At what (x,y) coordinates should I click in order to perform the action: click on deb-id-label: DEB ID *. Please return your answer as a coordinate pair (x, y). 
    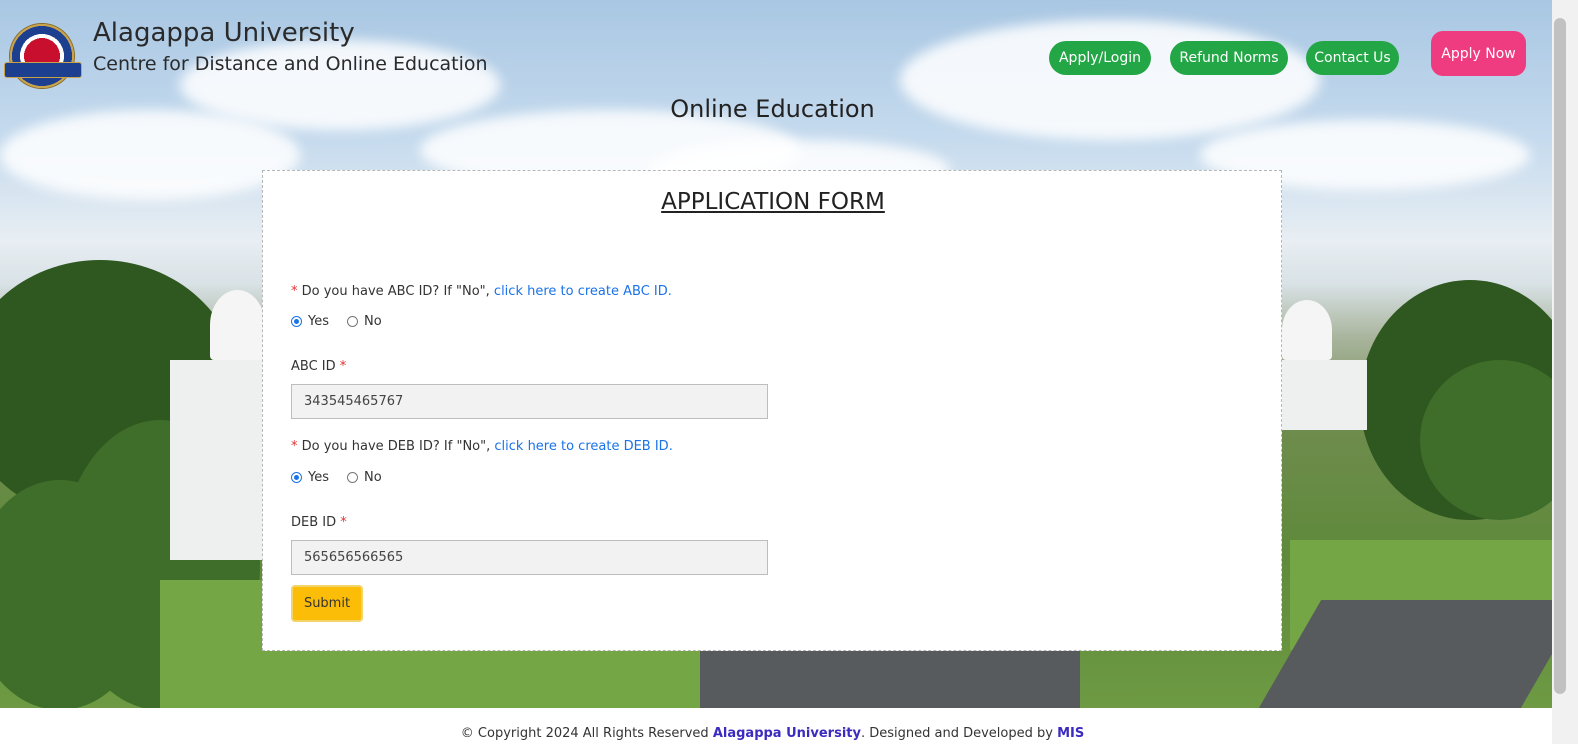
    Looking at the image, I should click on (319, 522).